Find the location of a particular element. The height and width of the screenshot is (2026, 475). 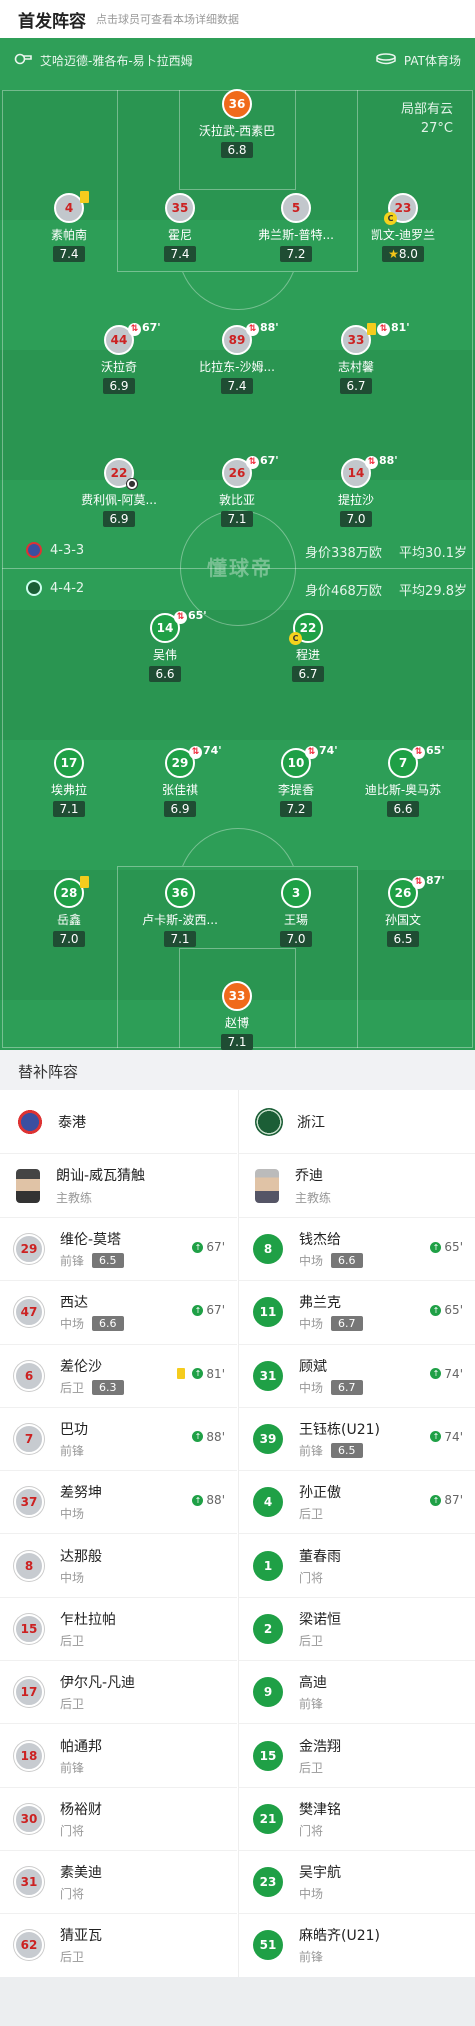

away-player: 7 ⇅ 65' 迪比斯-奥马苏 6.6 is located at coordinates (403, 780).